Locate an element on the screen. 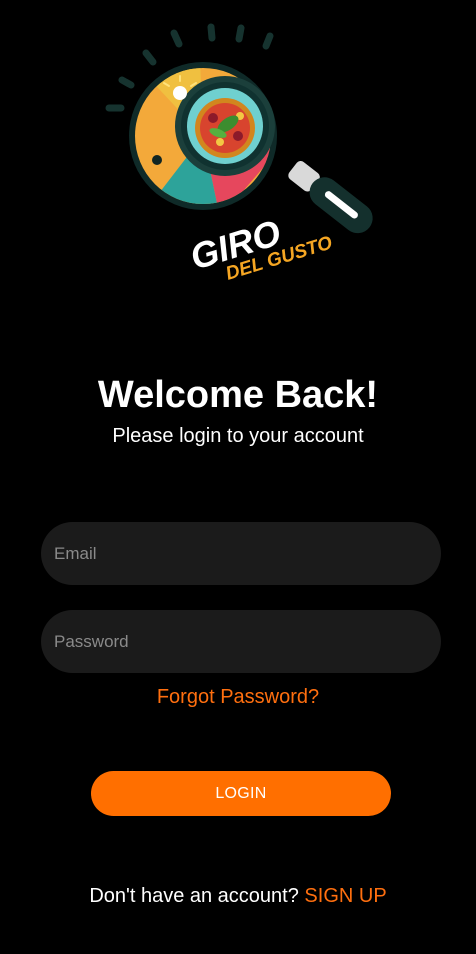 The width and height of the screenshot is (476, 954). forgot-password-link: Forgot Password? is located at coordinates (238, 697).